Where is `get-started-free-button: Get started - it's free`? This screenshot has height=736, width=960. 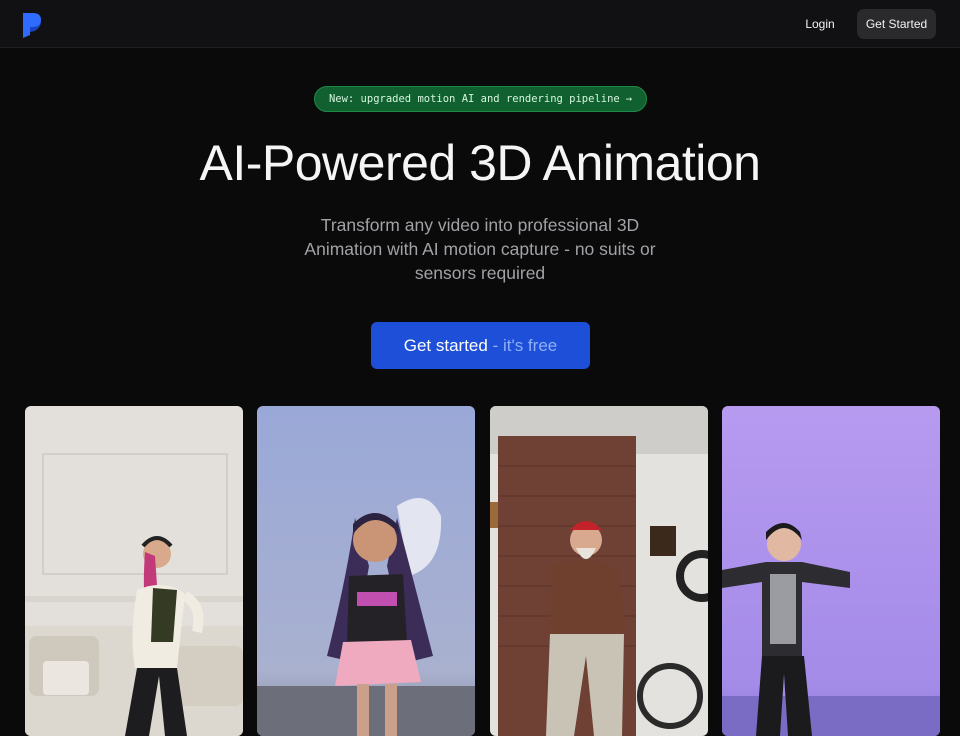 get-started-free-button: Get started - it's free is located at coordinates (480, 345).